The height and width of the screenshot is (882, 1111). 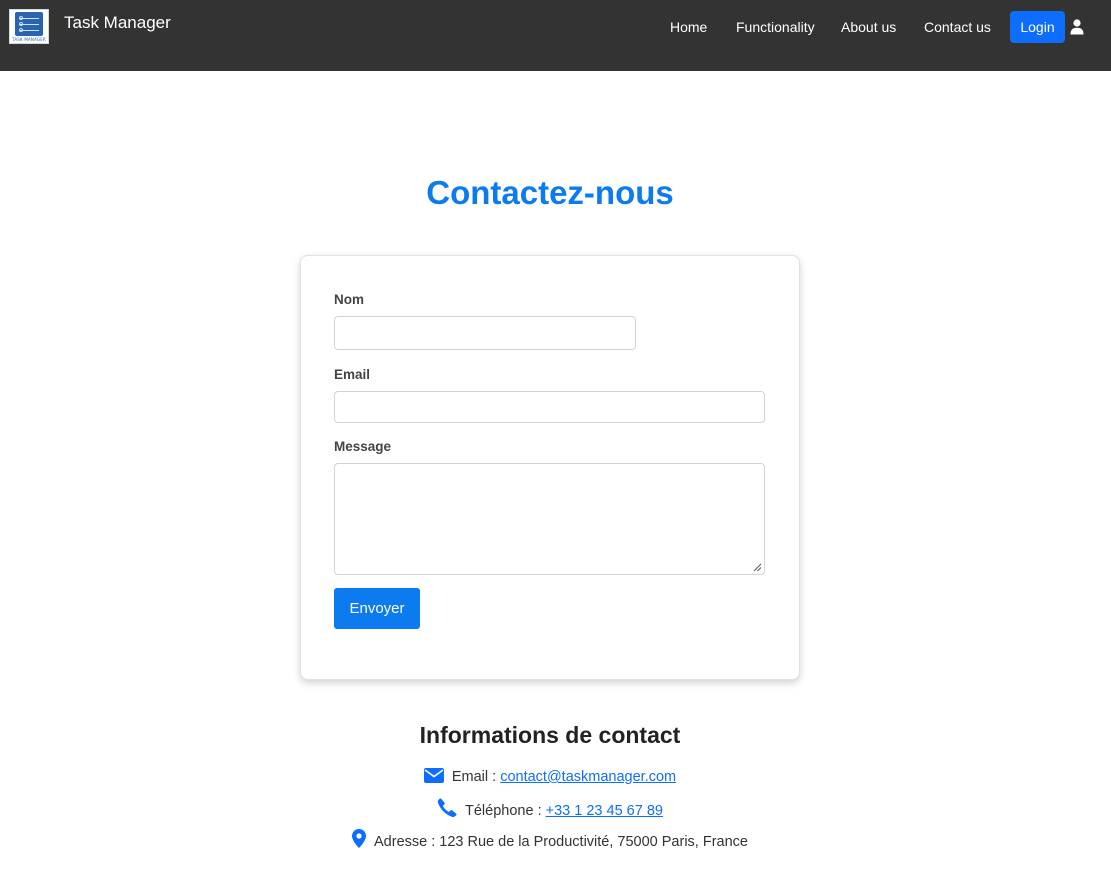 What do you see at coordinates (549, 519) in the screenshot?
I see `message-textarea` at bounding box center [549, 519].